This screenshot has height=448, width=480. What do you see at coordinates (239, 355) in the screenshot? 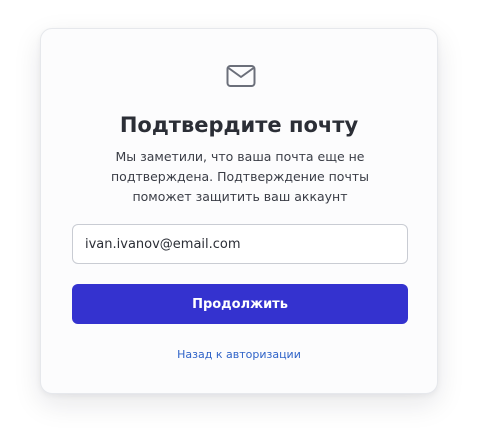
I see `back-to-login-link: Назад к авторизации` at bounding box center [239, 355].